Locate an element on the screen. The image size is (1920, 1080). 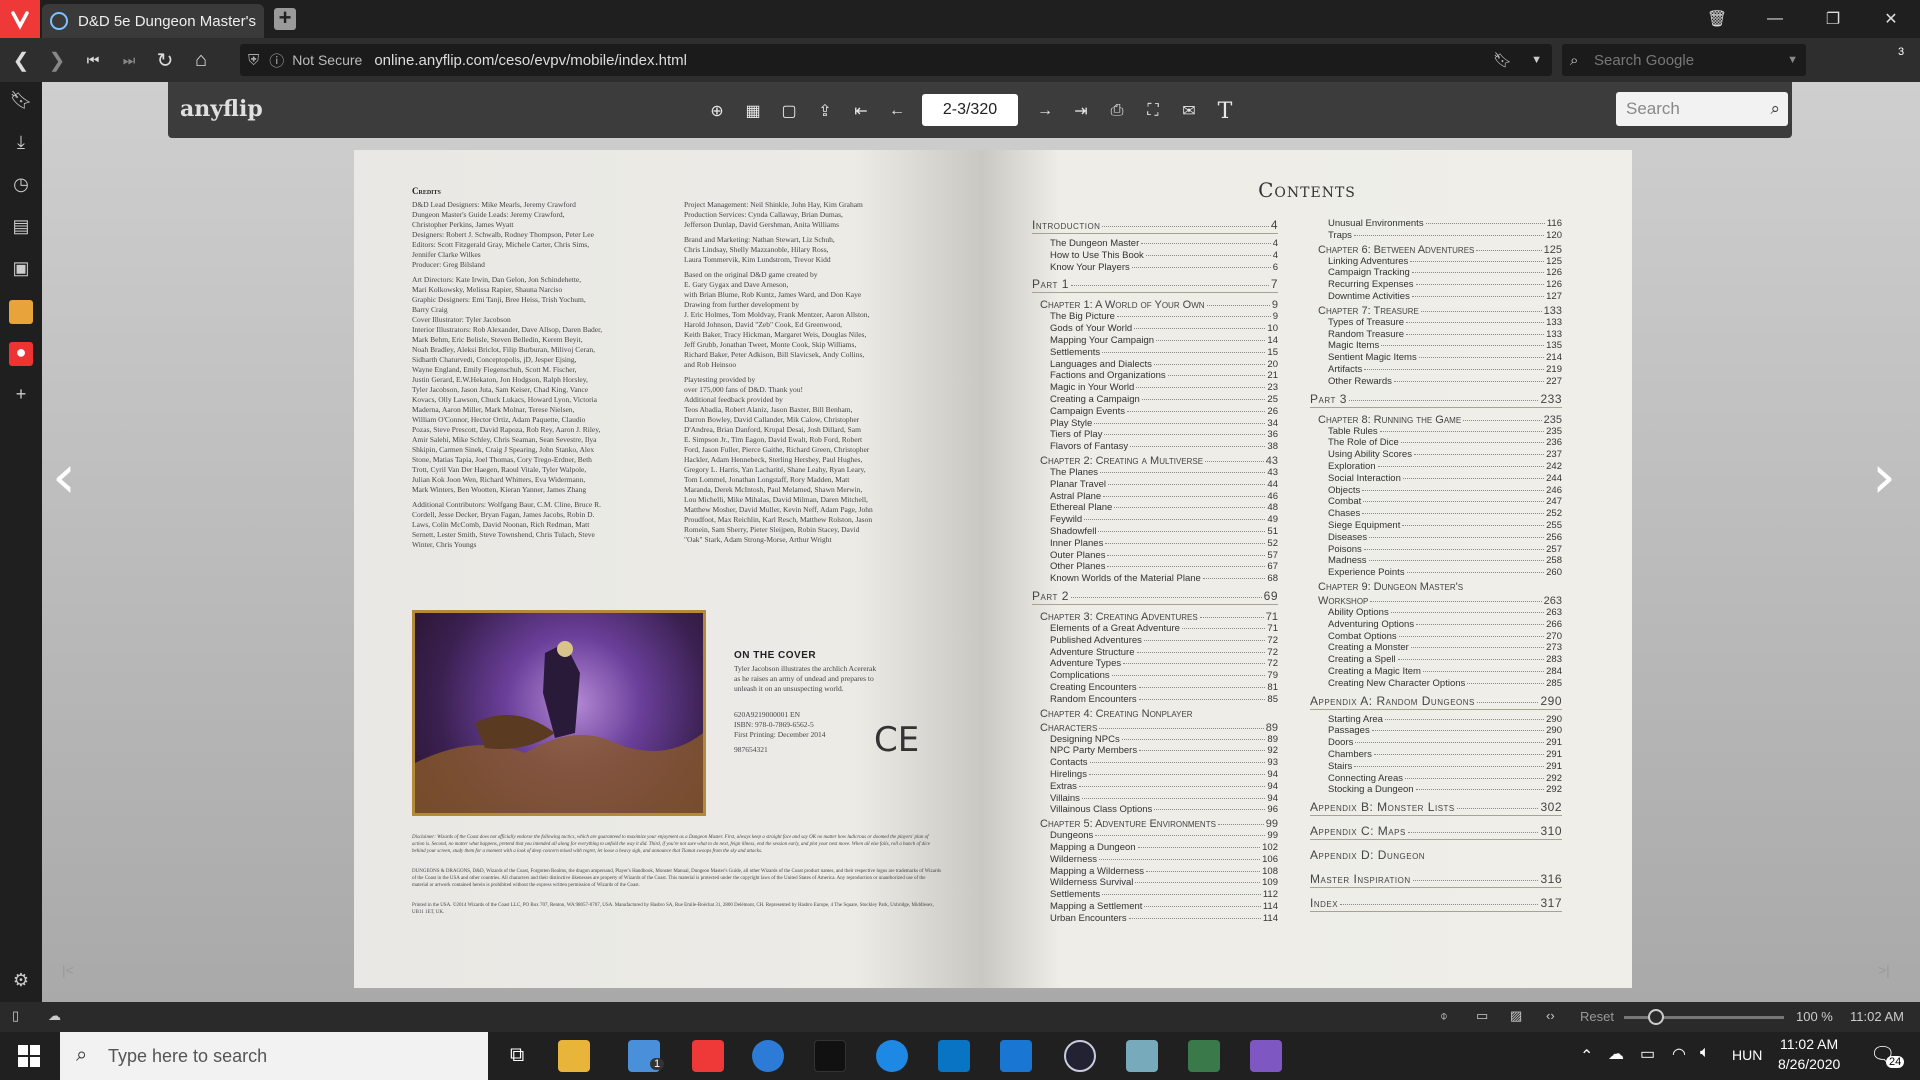
taskbar-date: 8/26/2020 is located at coordinates (1809, 1064).